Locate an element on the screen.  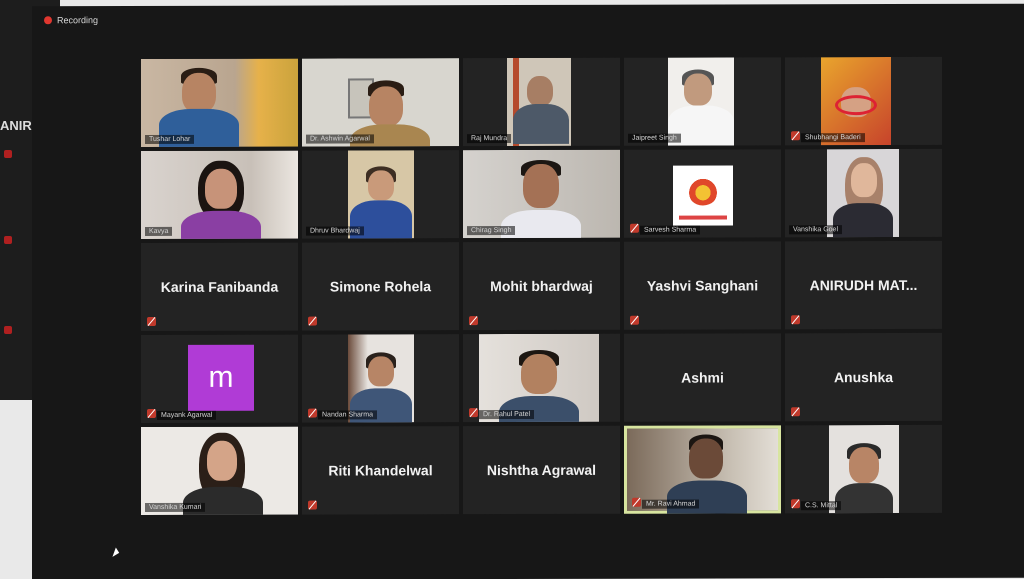
participant-name-tag: Dr. Rahul Patel is located at coordinates (507, 414).